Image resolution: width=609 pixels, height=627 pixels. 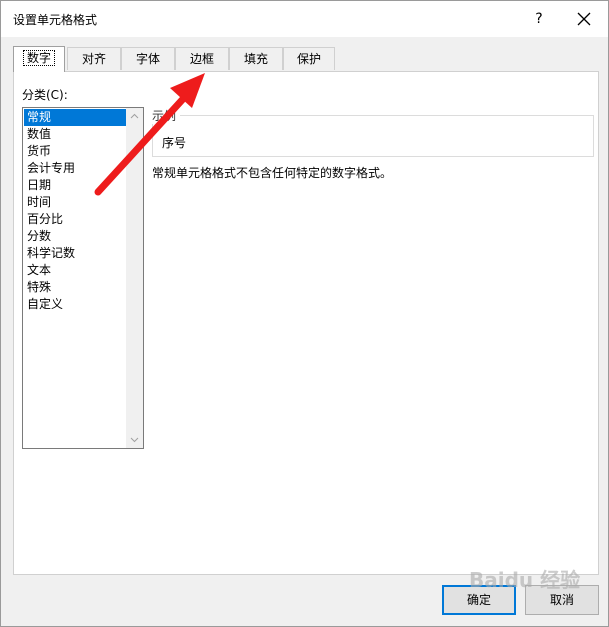 What do you see at coordinates (76, 168) in the screenshot?
I see `category-item-accounting: 会计专用` at bounding box center [76, 168].